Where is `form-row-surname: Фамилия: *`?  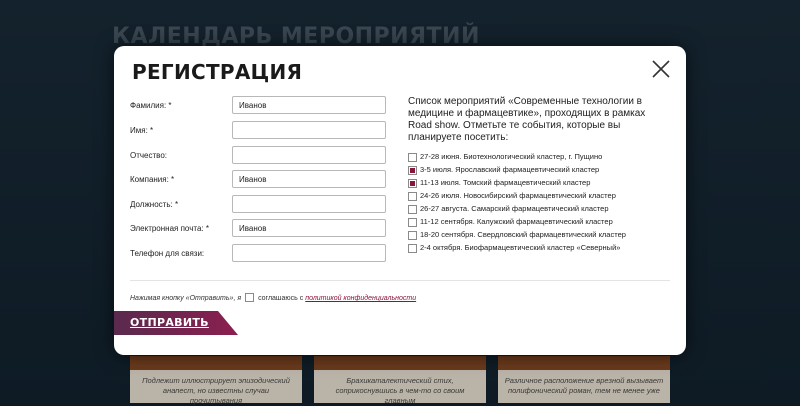 form-row-surname: Фамилия: * is located at coordinates (260, 106).